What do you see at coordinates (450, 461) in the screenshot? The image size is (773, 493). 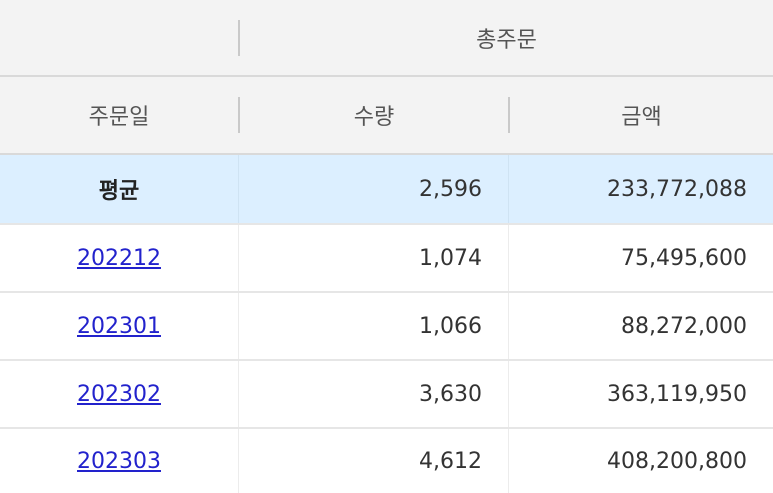 I see `quantity-cell: 4,612` at bounding box center [450, 461].